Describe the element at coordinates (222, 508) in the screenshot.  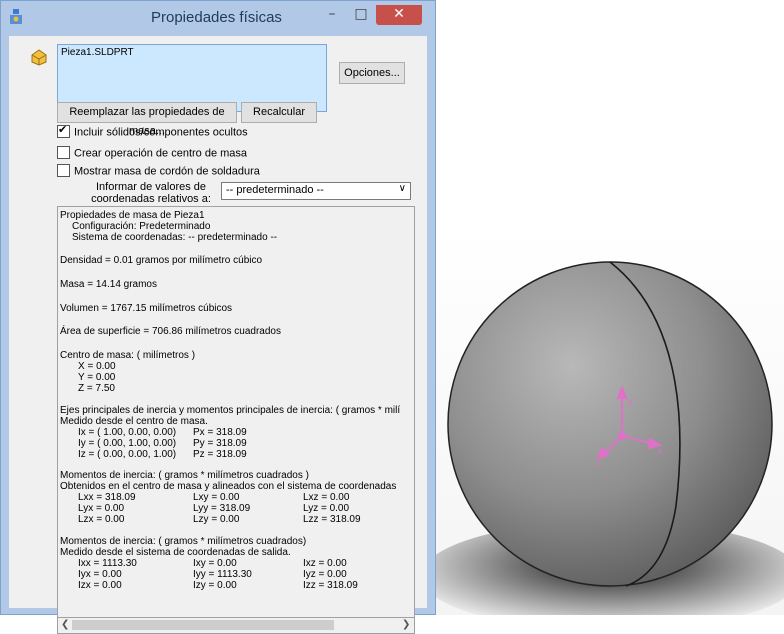
I see `results-lyy: Lyy = 318.09` at that location.